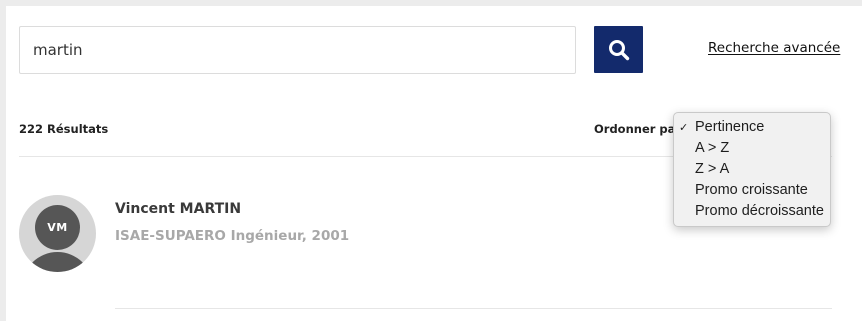 This screenshot has height=321, width=862. Describe the element at coordinates (297, 50) in the screenshot. I see `search-input` at that location.